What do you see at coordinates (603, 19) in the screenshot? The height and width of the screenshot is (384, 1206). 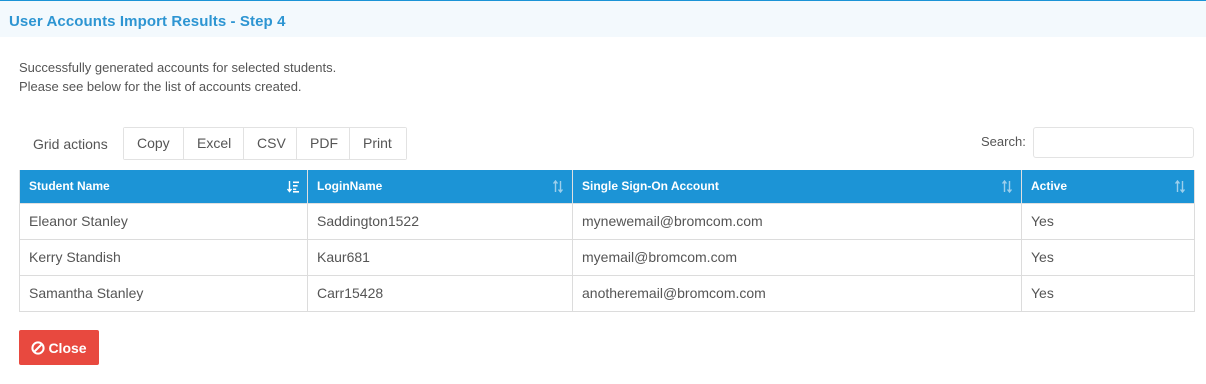 I see `page-header: User Accounts Import Results - Step 4` at bounding box center [603, 19].